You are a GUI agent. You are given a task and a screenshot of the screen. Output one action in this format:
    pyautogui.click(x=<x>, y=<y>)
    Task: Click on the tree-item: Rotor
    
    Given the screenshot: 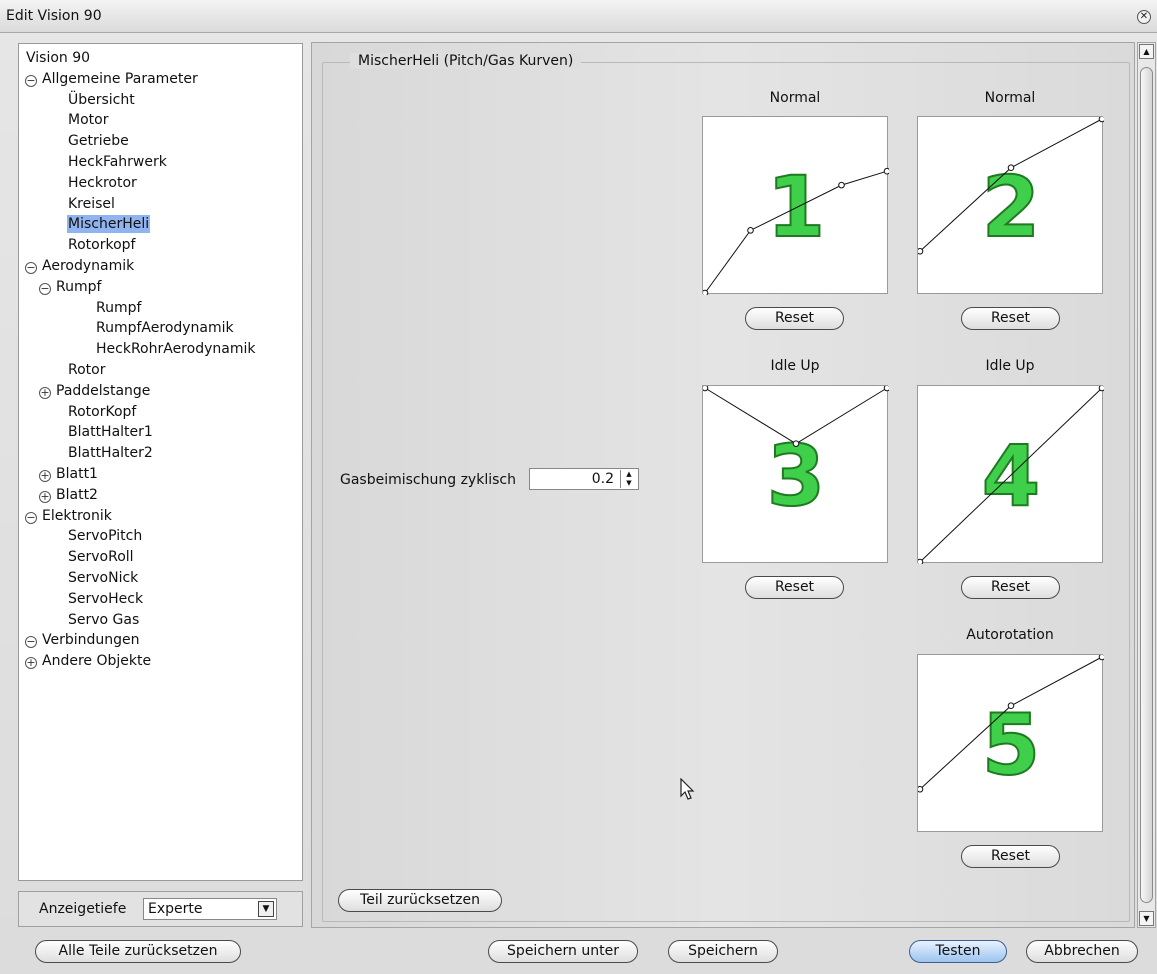 What is the action you would take?
    pyautogui.click(x=86, y=370)
    